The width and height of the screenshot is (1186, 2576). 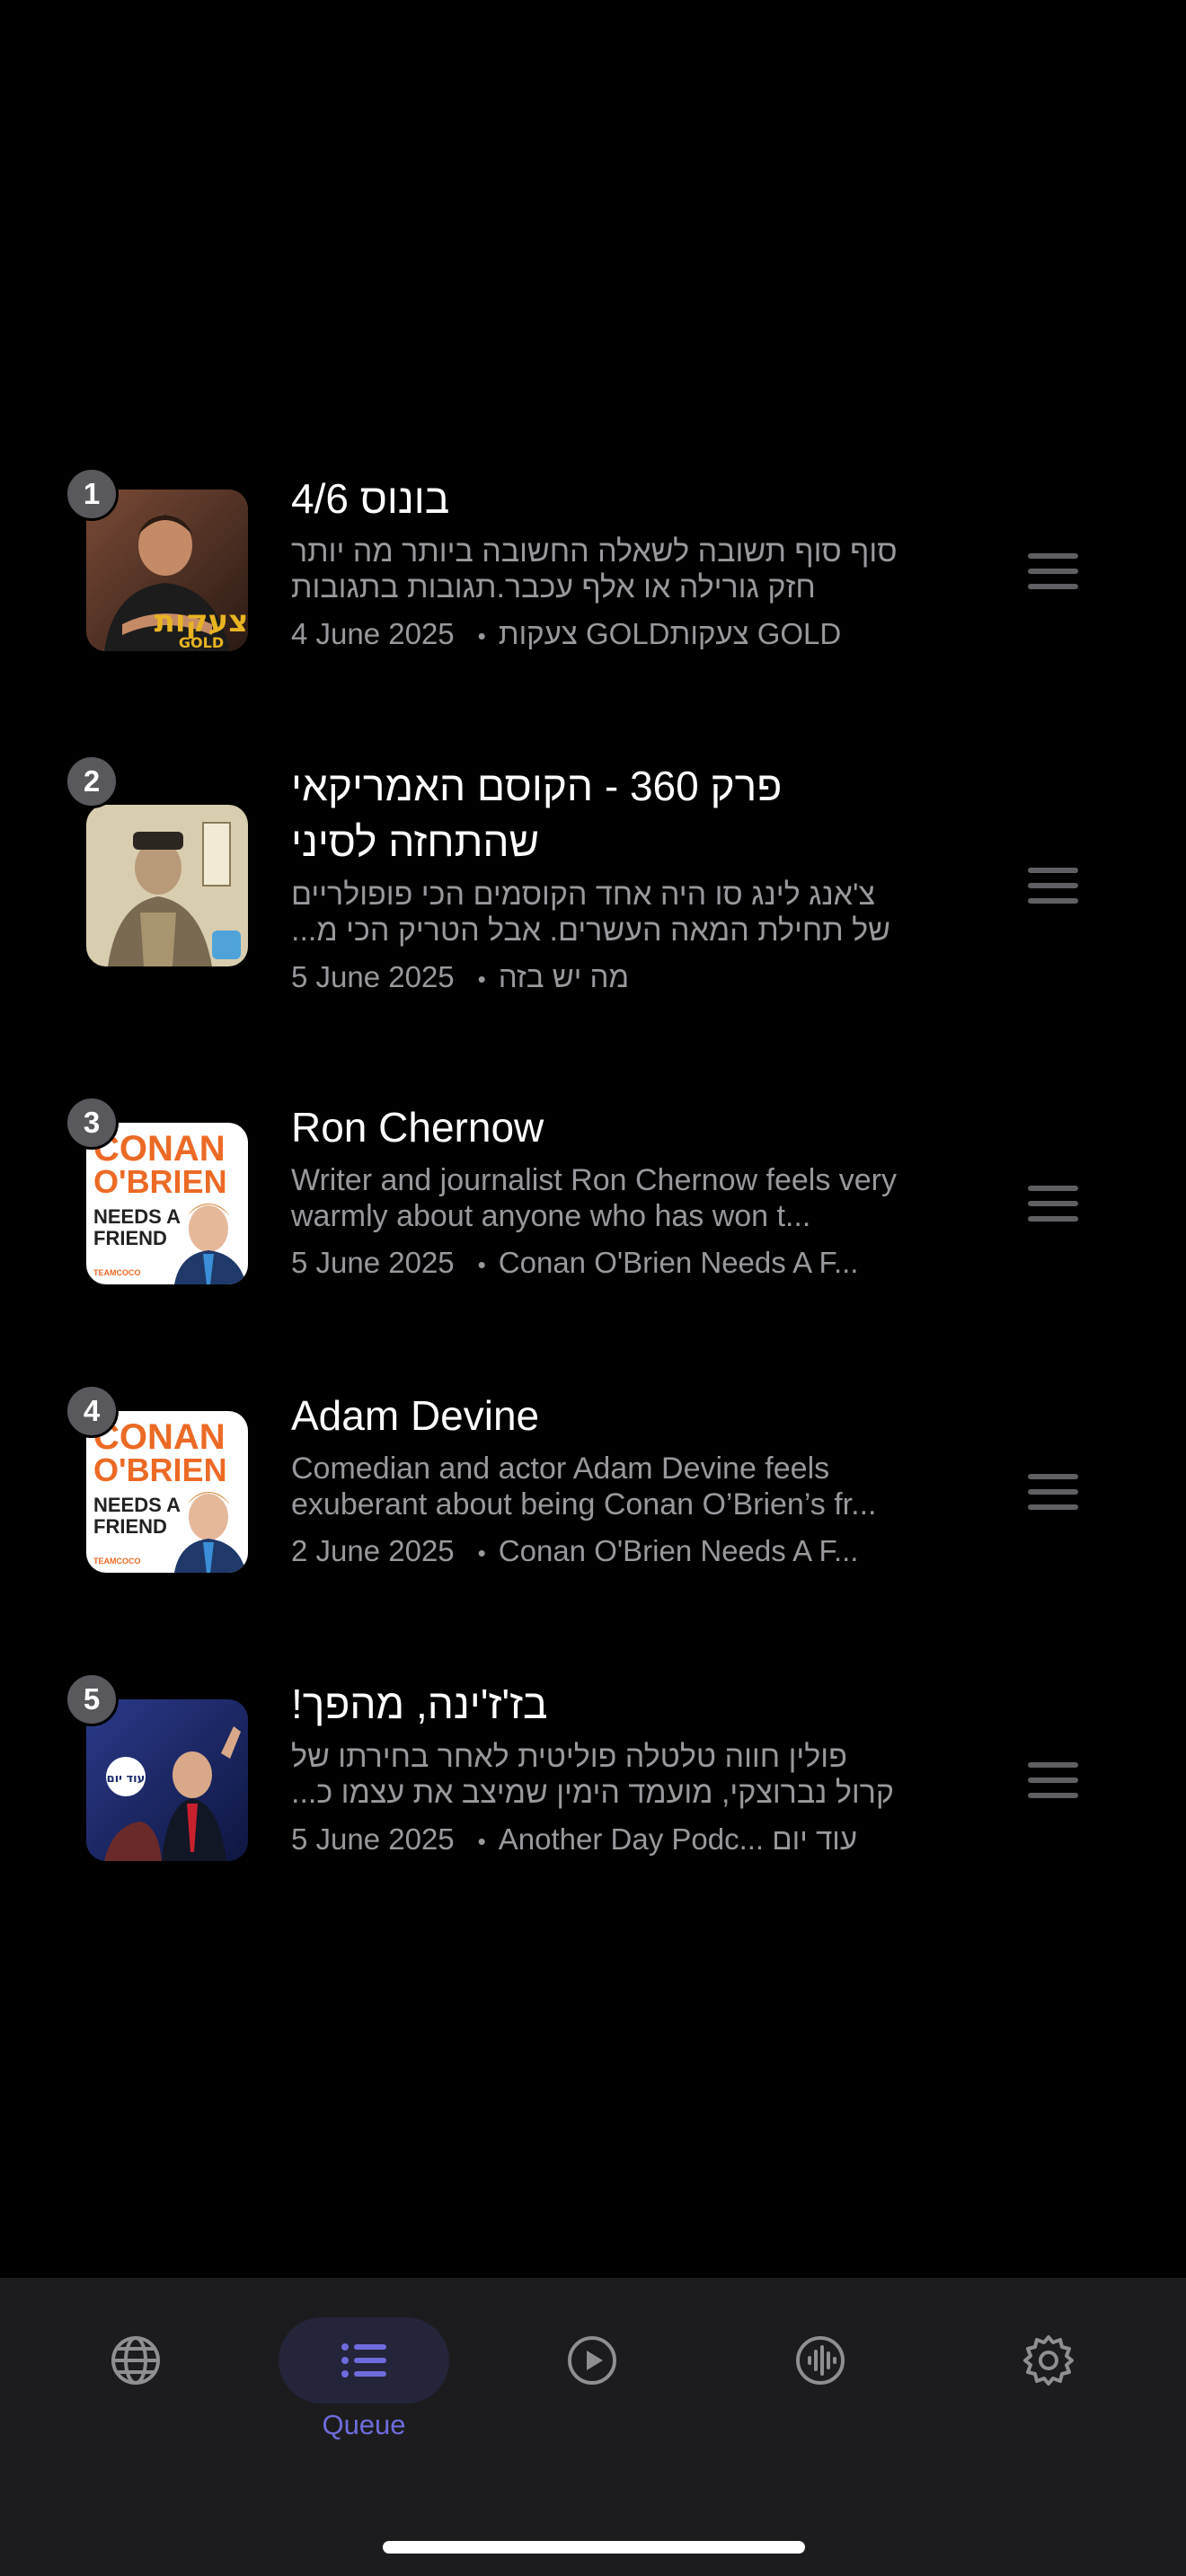 I want to click on tab-discover, so click(x=136, y=2393).